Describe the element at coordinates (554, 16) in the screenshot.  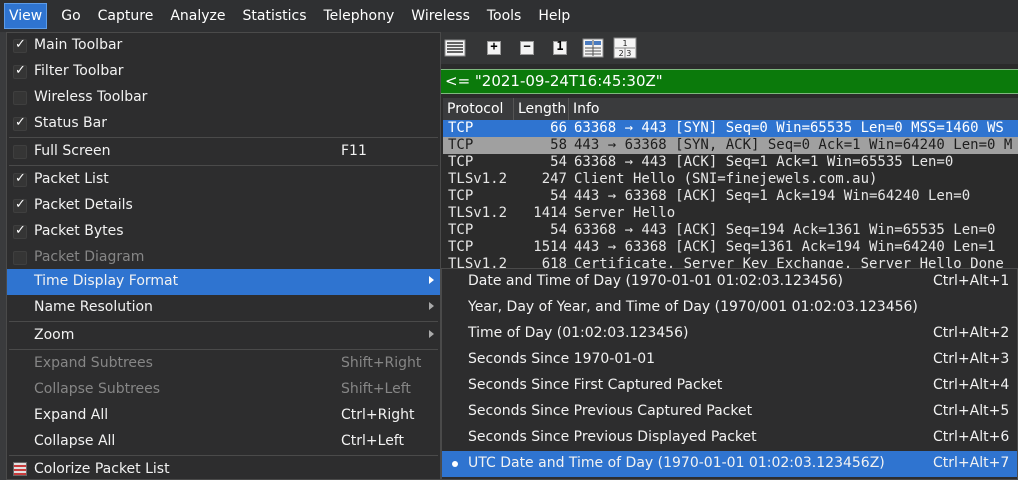
I see `menu-help: Help` at that location.